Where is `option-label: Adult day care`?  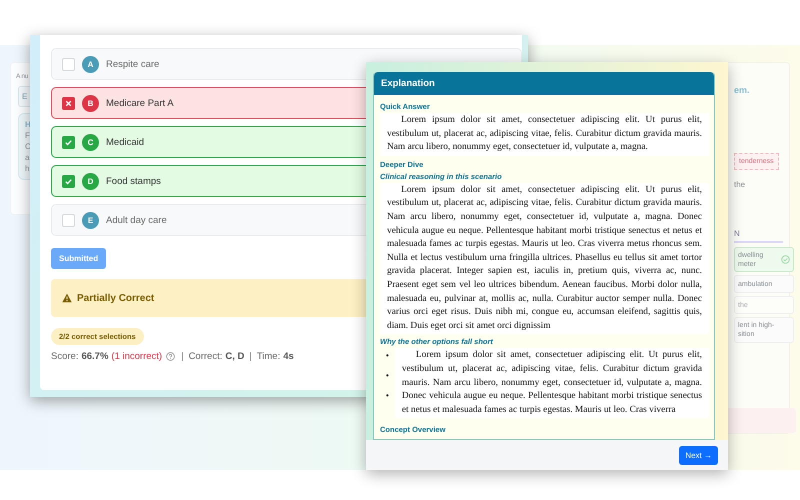
option-label: Adult day care is located at coordinates (136, 220).